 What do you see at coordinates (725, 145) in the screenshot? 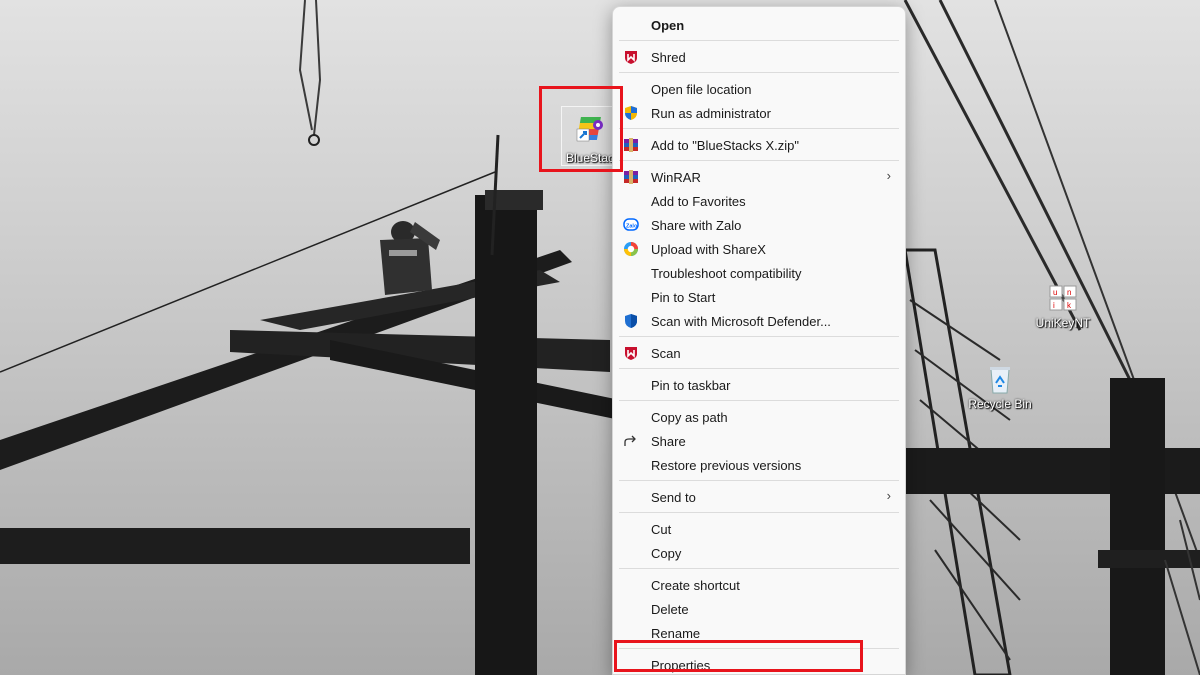
I see `menu-item-label: Add to "BlueStacks X.zip"` at bounding box center [725, 145].